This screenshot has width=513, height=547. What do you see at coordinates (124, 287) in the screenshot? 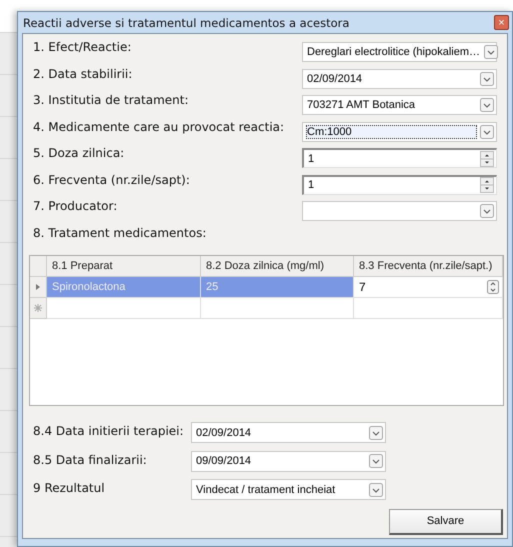
I see `table-cell: Spironolactona` at bounding box center [124, 287].